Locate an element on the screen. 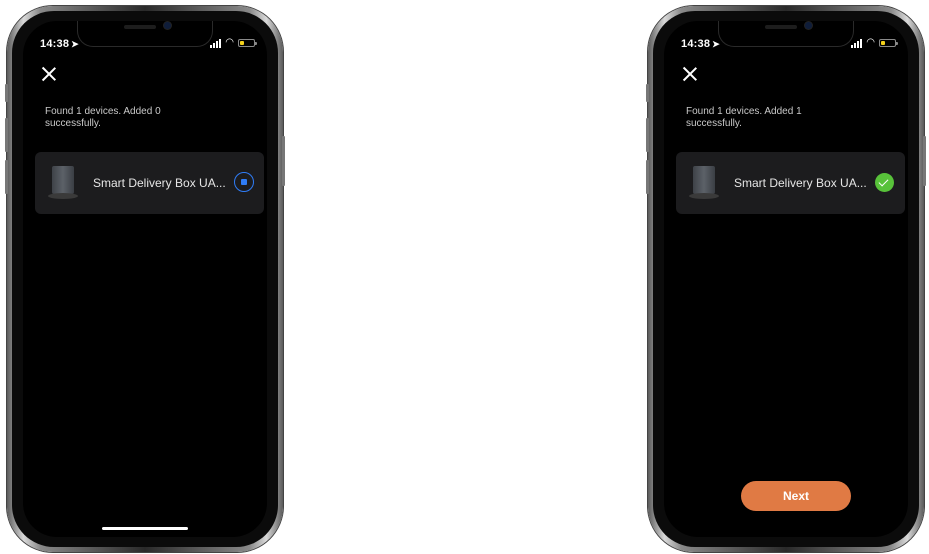  next-button: Next is located at coordinates (796, 496).